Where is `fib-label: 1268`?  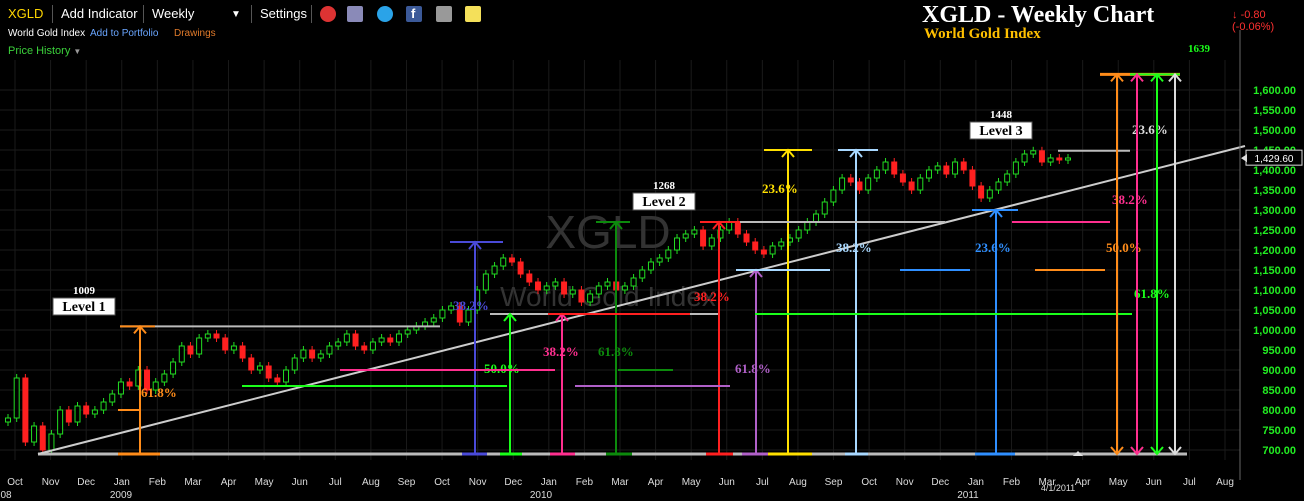 fib-label: 1268 is located at coordinates (664, 186).